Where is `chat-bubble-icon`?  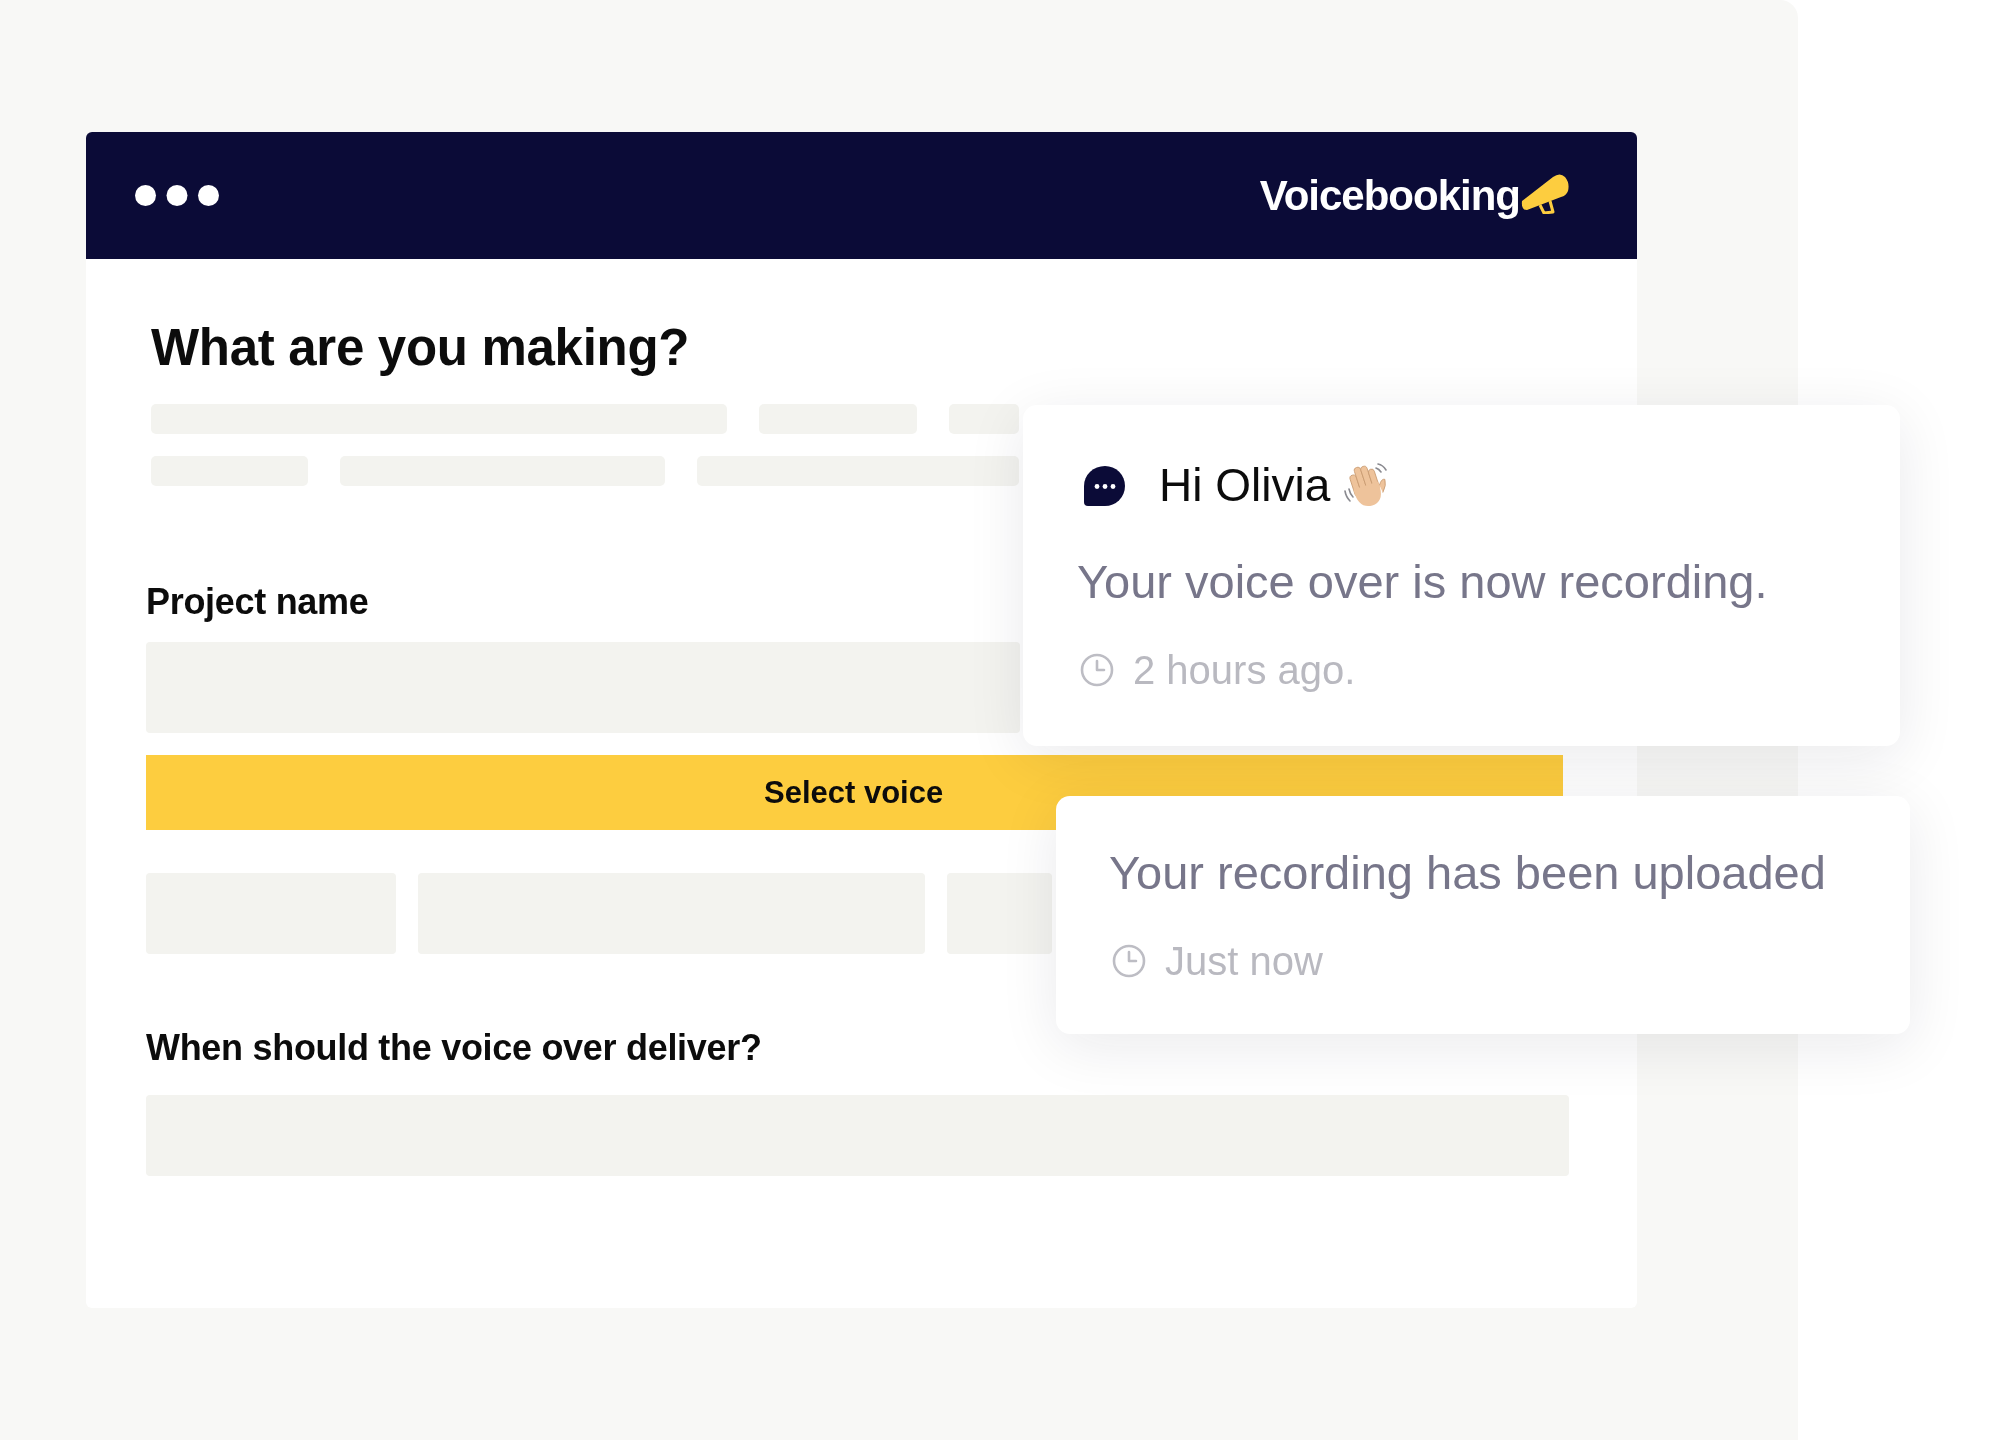
chat-bubble-icon is located at coordinates (1104, 485).